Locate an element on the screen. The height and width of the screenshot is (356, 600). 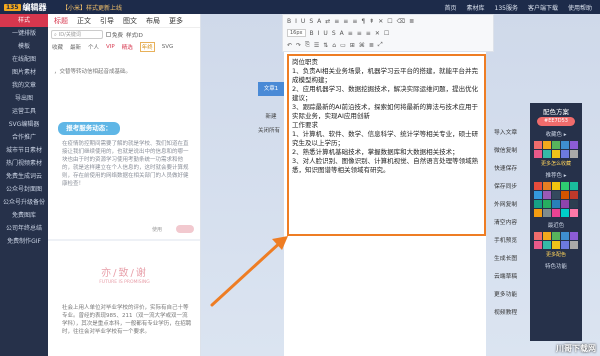
sidebar-item-cover-image: 公众号封面图 is located at coordinates (24, 189).